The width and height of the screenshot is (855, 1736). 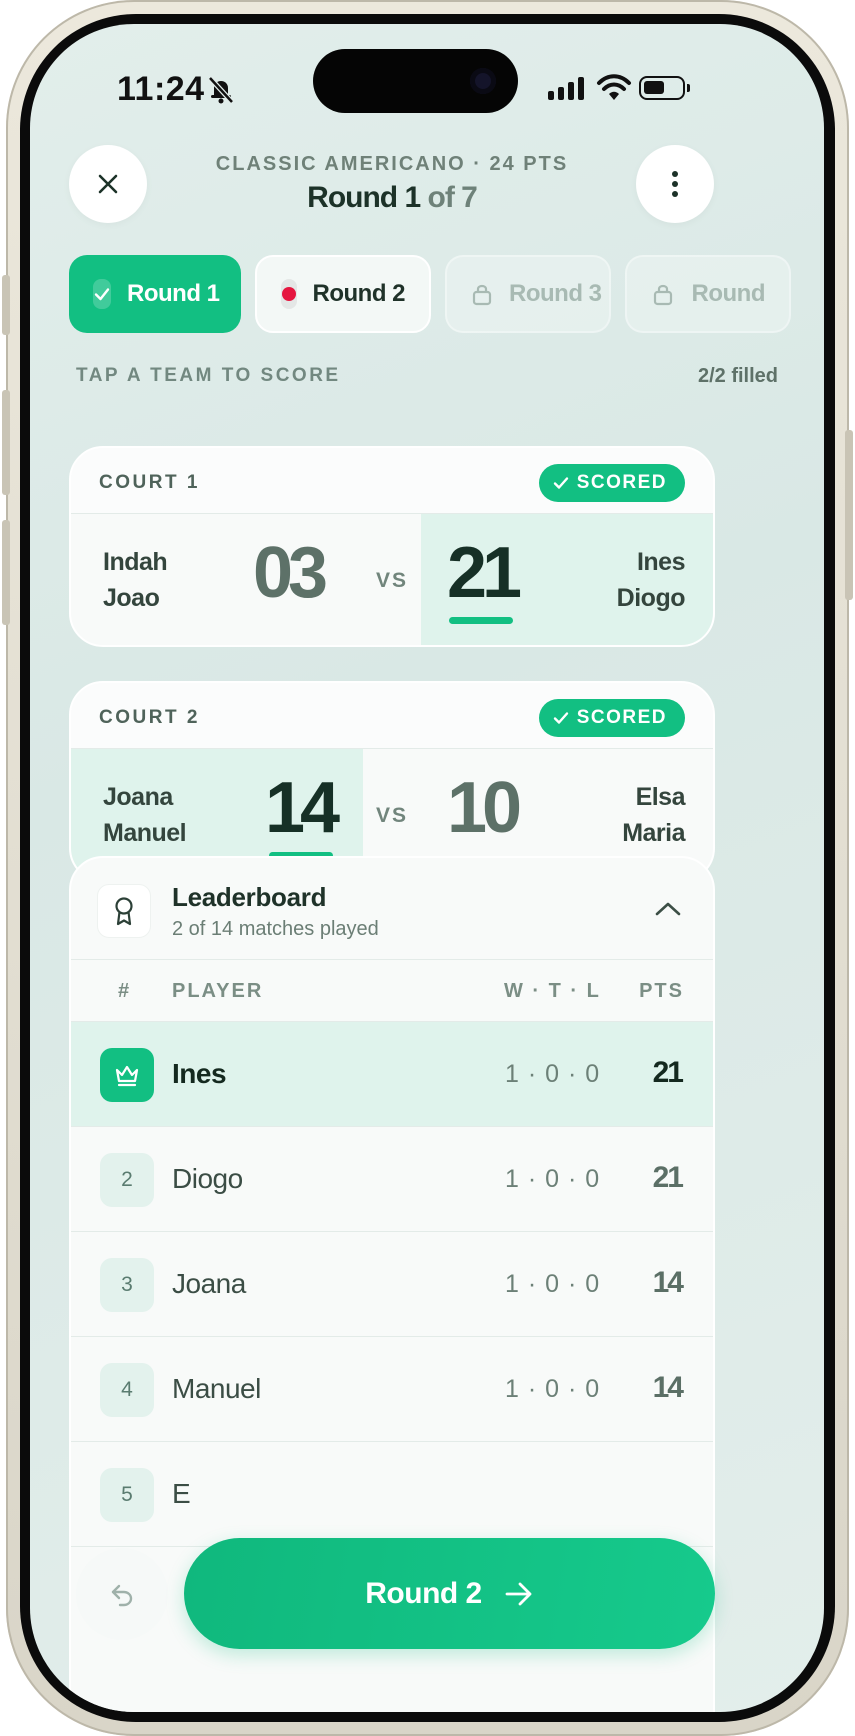 I want to click on close-button, so click(x=108, y=184).